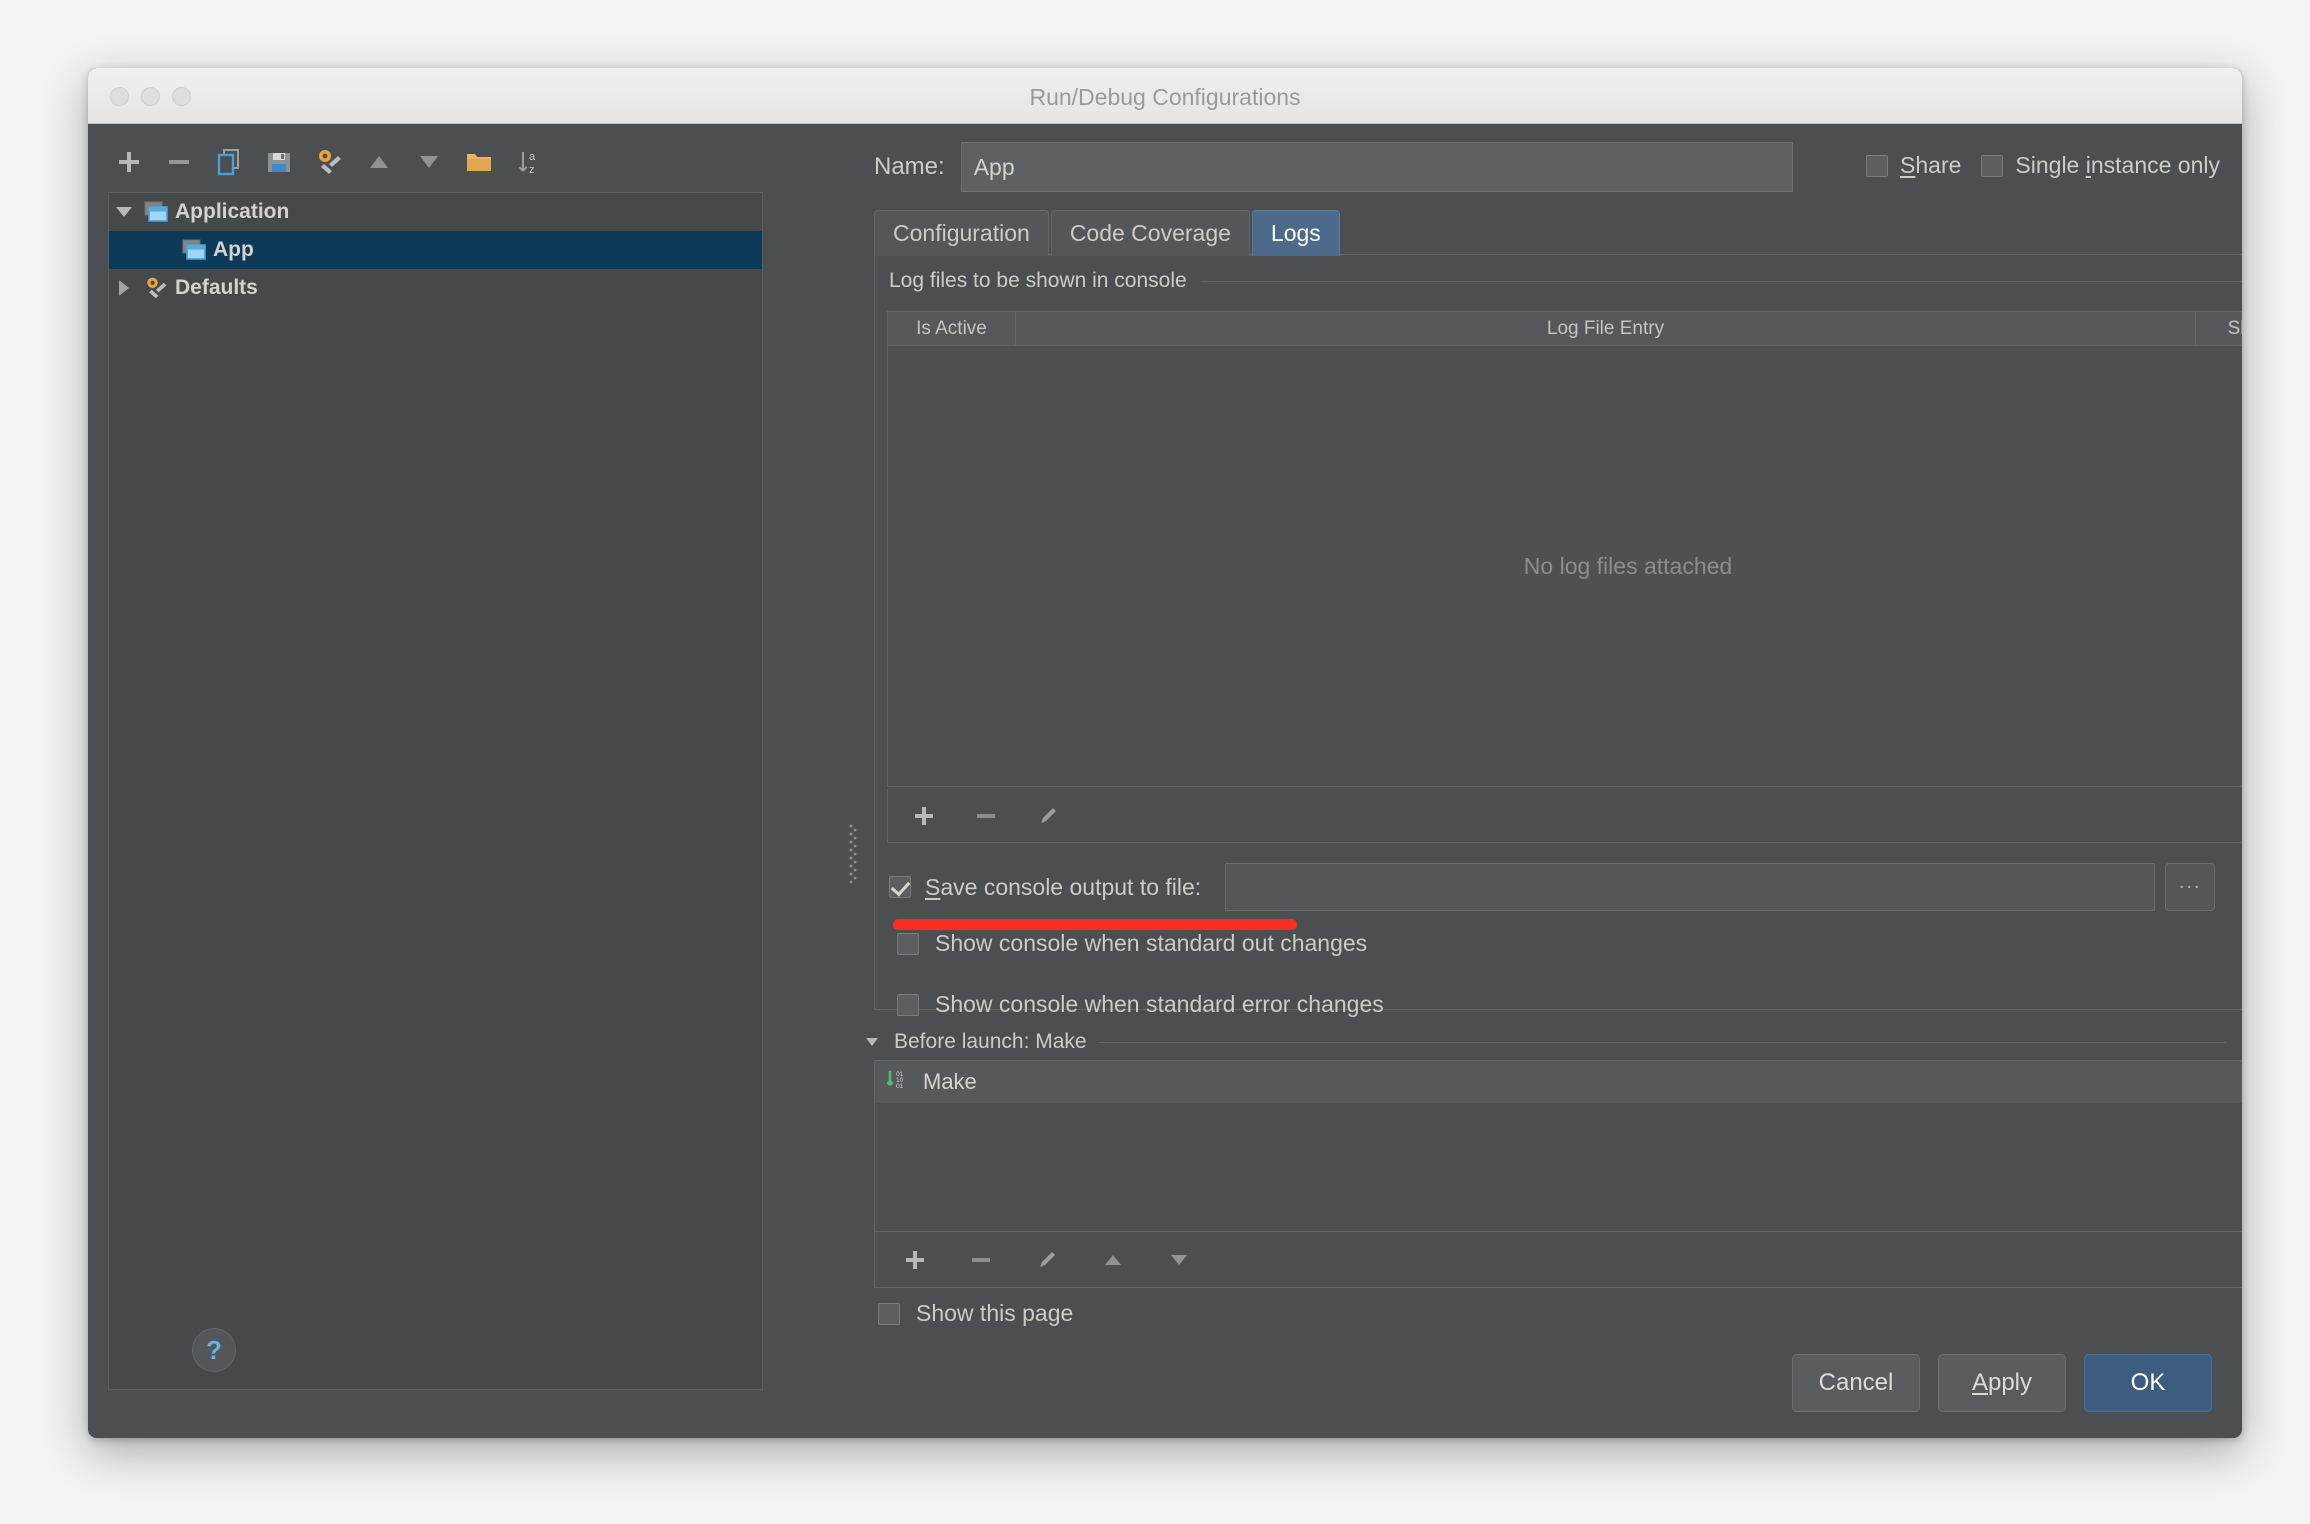 This screenshot has width=2310, height=1524. I want to click on move-up-button, so click(379, 162).